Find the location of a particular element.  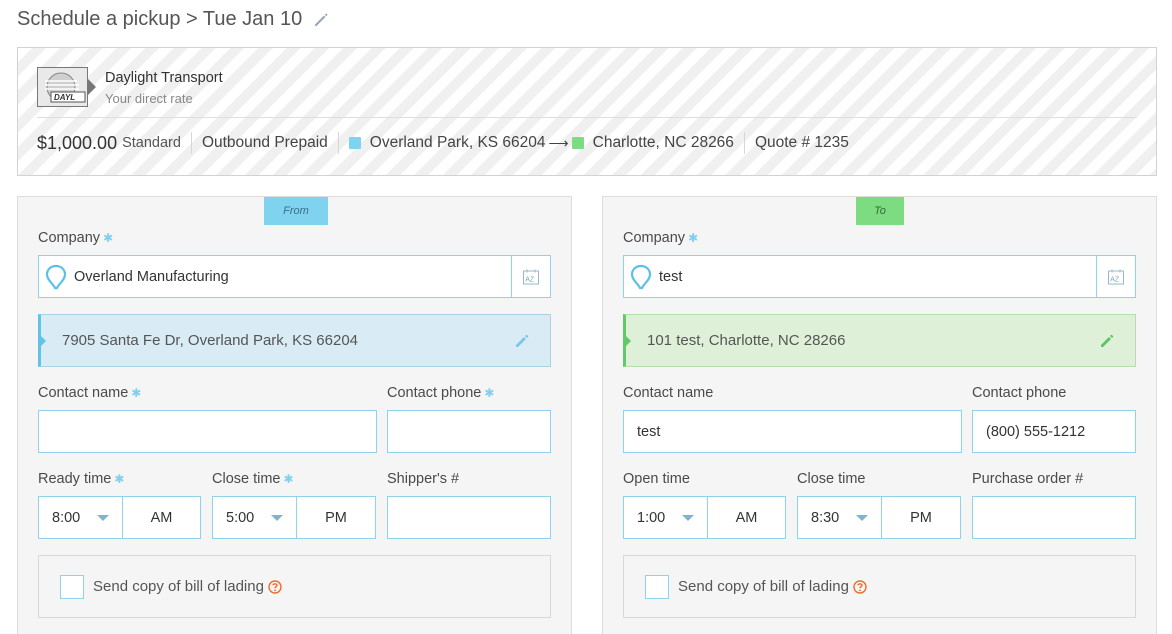

purchase-order-label: Purchase order # is located at coordinates (1028, 479).